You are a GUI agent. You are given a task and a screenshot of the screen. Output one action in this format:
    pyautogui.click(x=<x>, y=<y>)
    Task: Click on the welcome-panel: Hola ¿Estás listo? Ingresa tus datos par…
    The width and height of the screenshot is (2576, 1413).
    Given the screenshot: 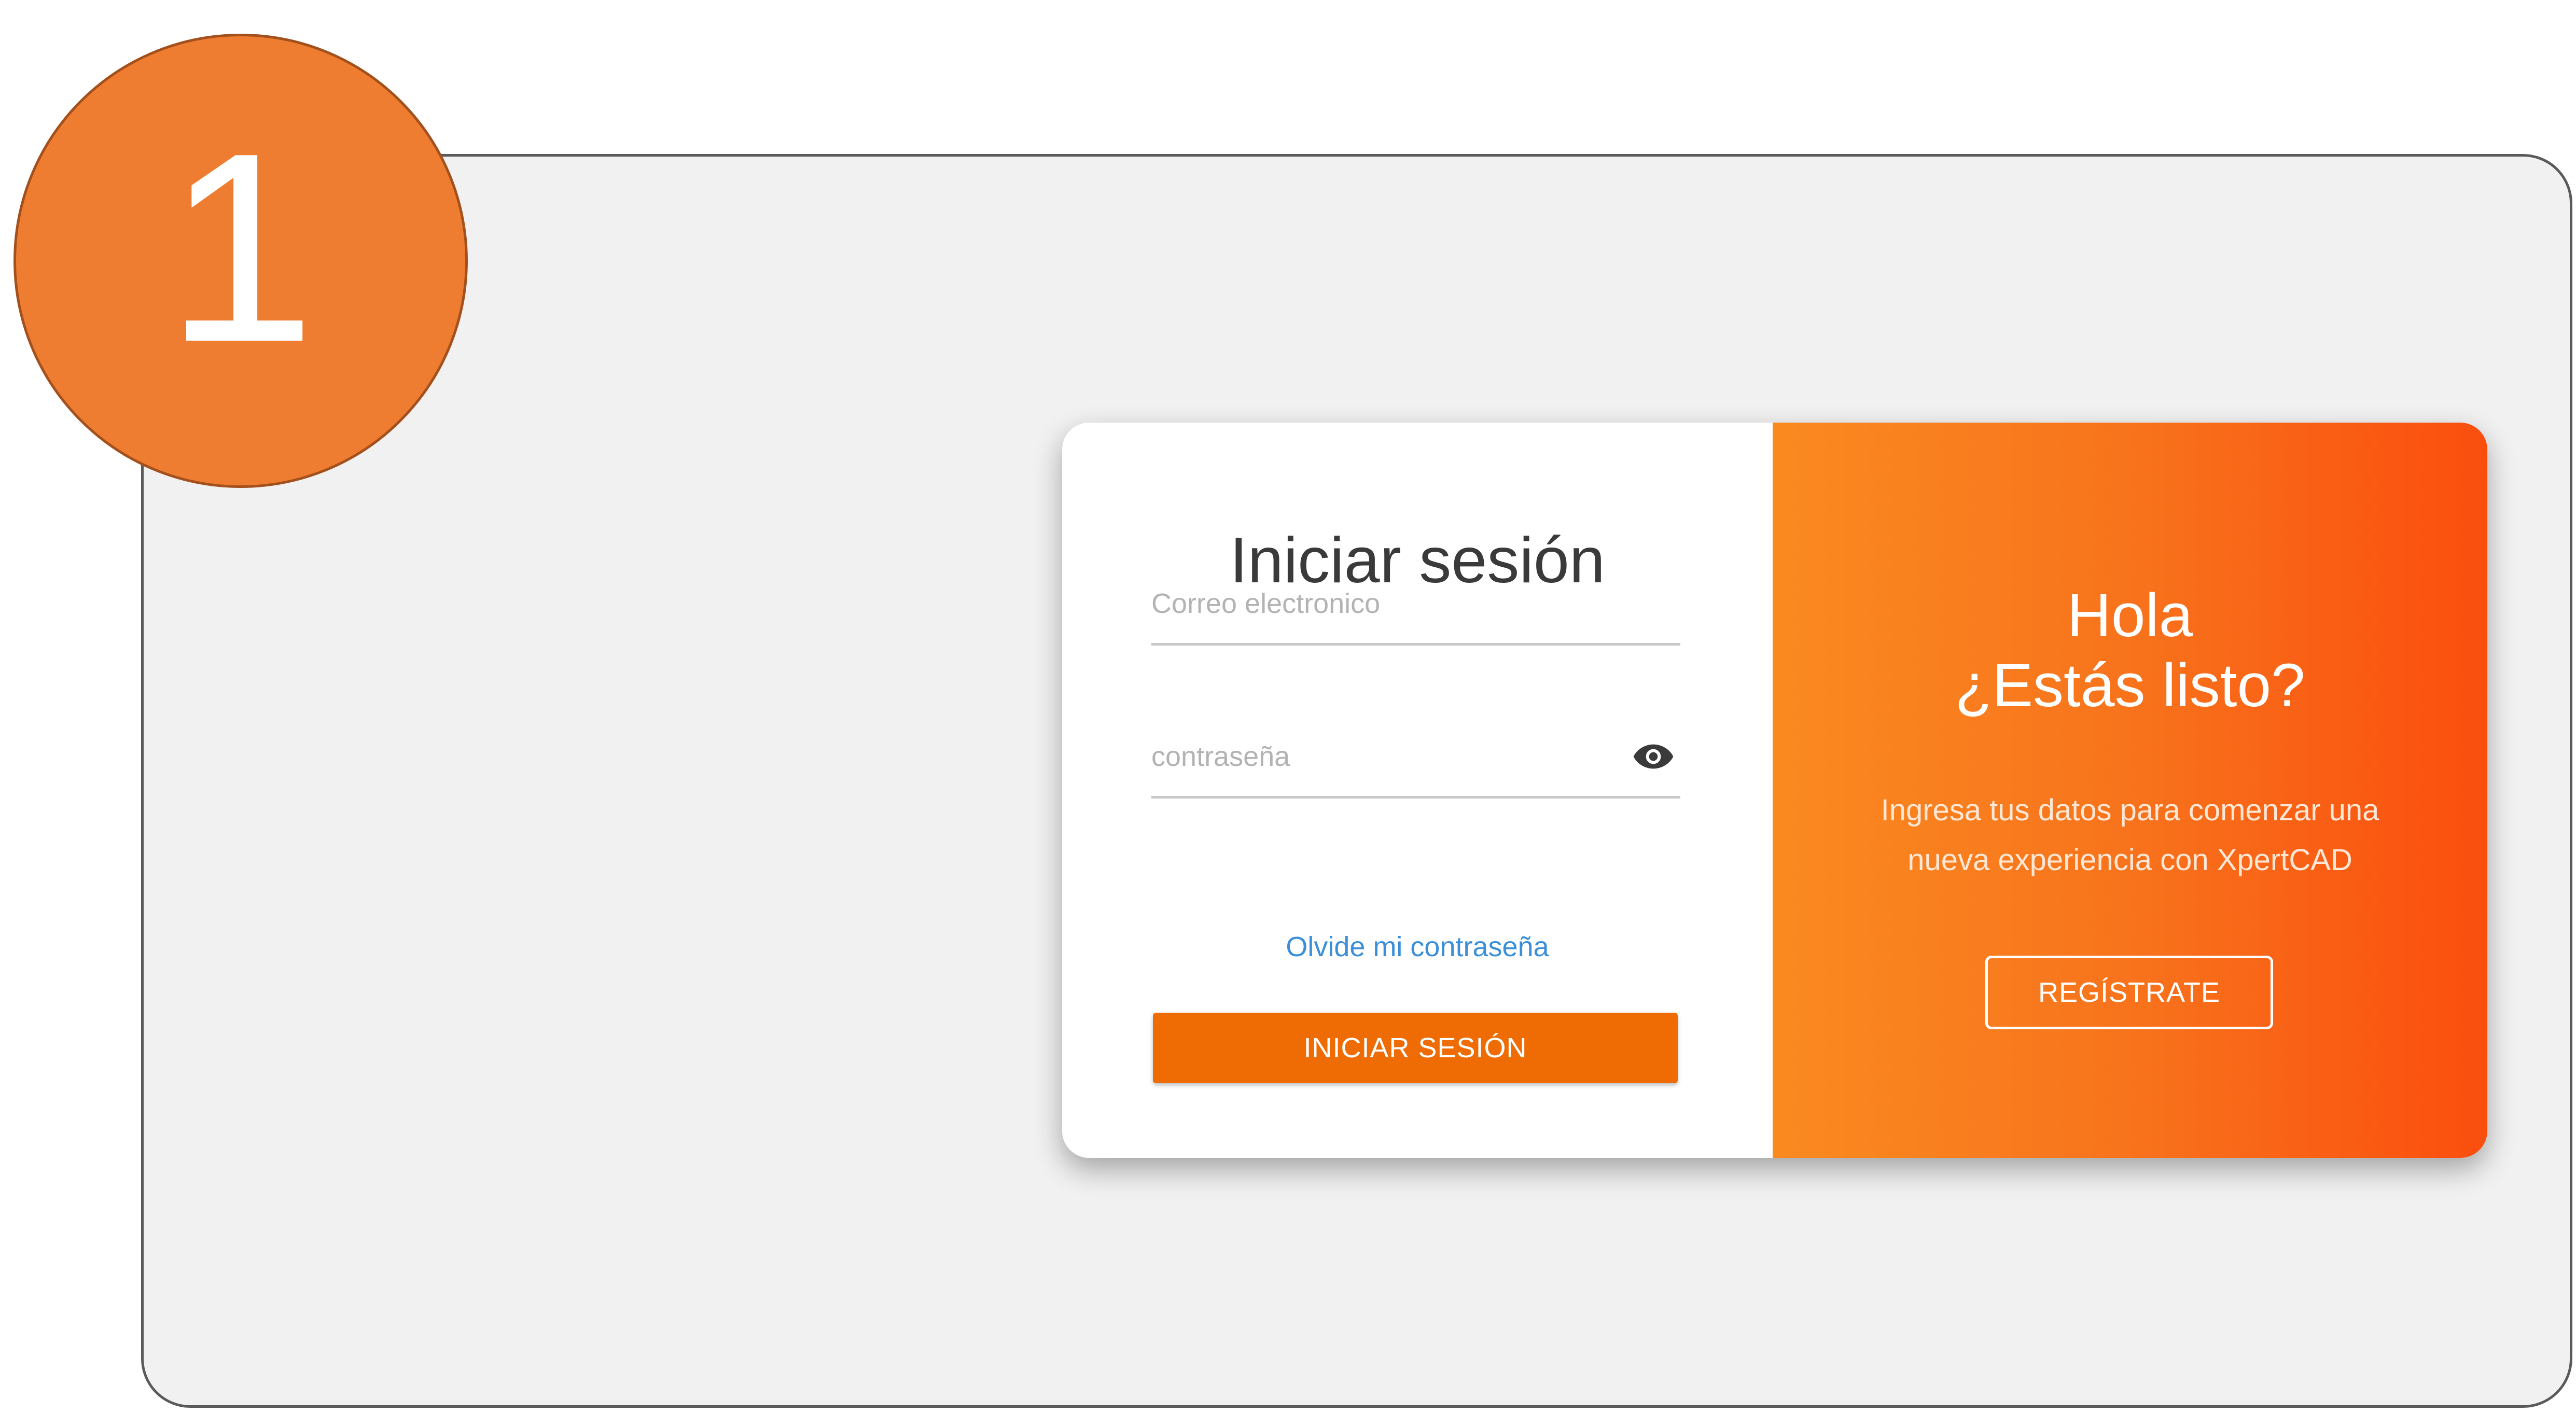 What is the action you would take?
    pyautogui.click(x=2130, y=791)
    